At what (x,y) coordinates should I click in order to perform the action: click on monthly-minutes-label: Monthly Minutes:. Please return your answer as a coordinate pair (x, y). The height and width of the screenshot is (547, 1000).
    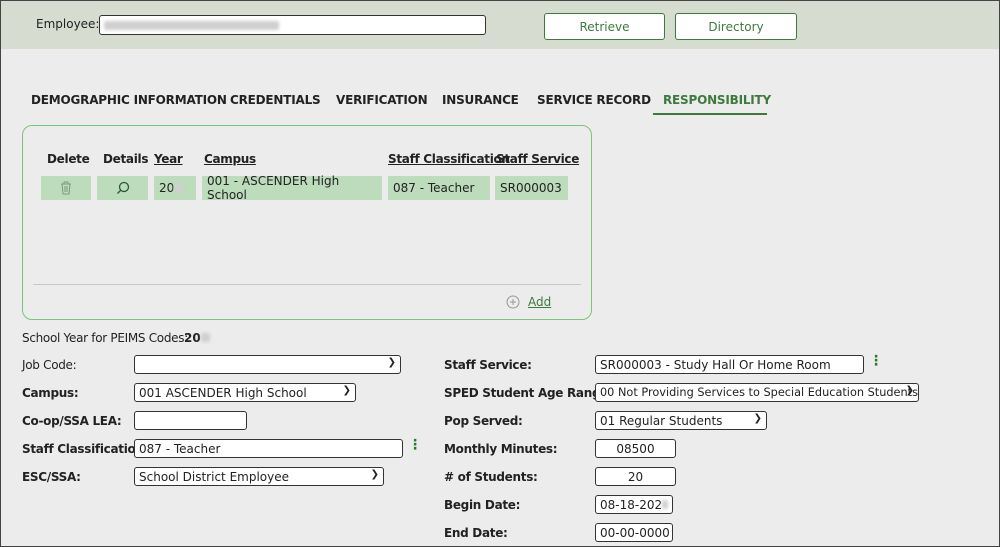
    Looking at the image, I should click on (501, 449).